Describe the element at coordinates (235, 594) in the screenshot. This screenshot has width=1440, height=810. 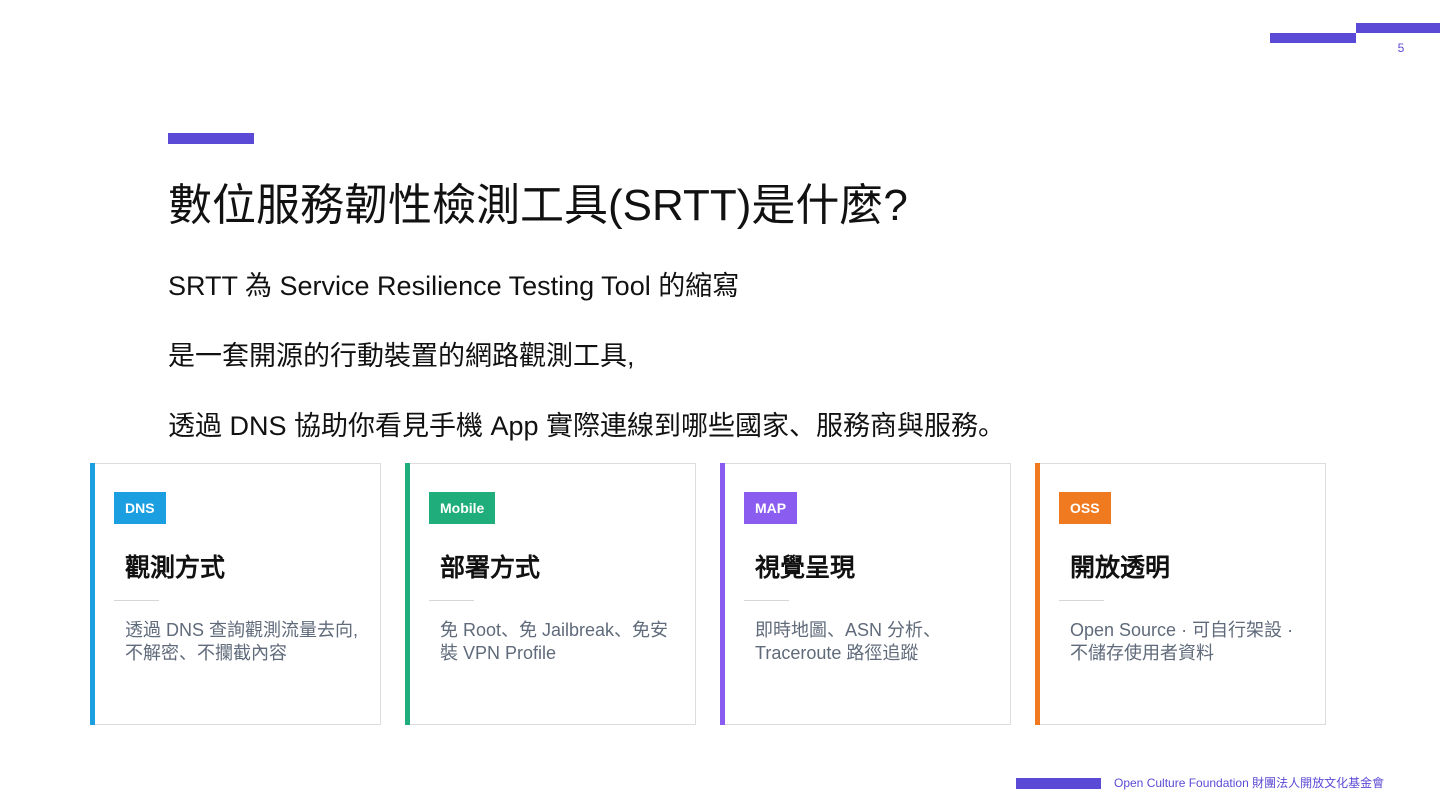
I see `feature-card-dns: DNS 觀測方式 透過 DNS 查詢觀測流量去向,不解密、不攔截內容` at that location.